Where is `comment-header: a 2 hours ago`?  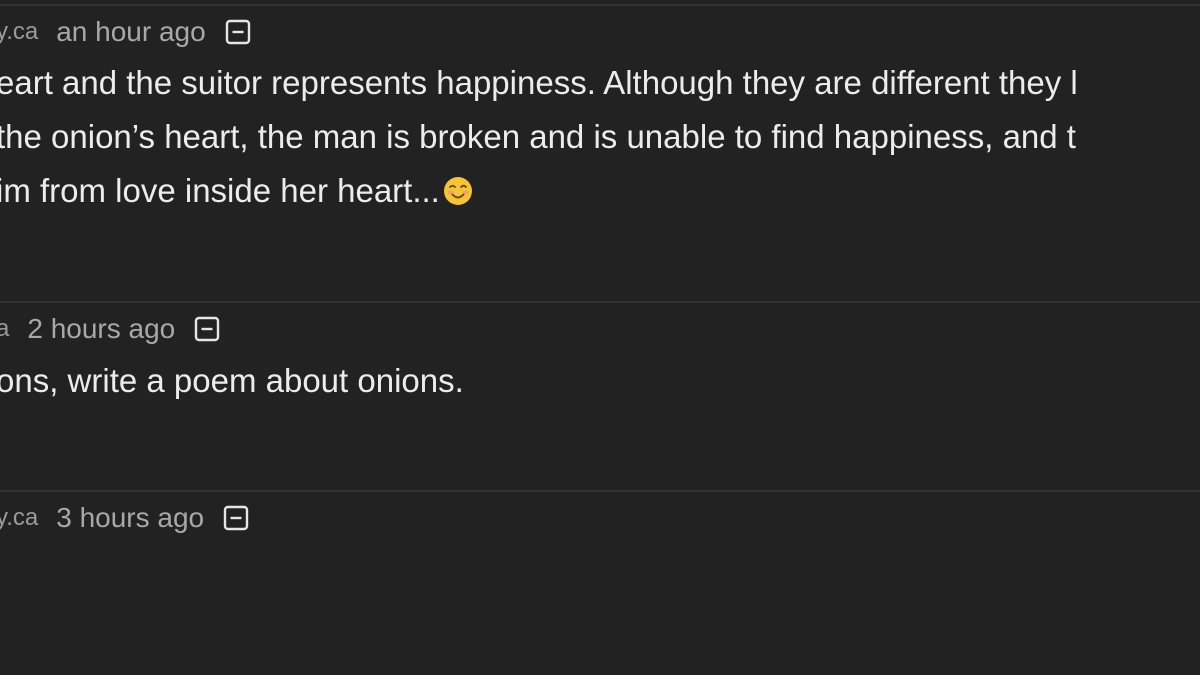
comment-header: a 2 hours ago is located at coordinates (110, 329).